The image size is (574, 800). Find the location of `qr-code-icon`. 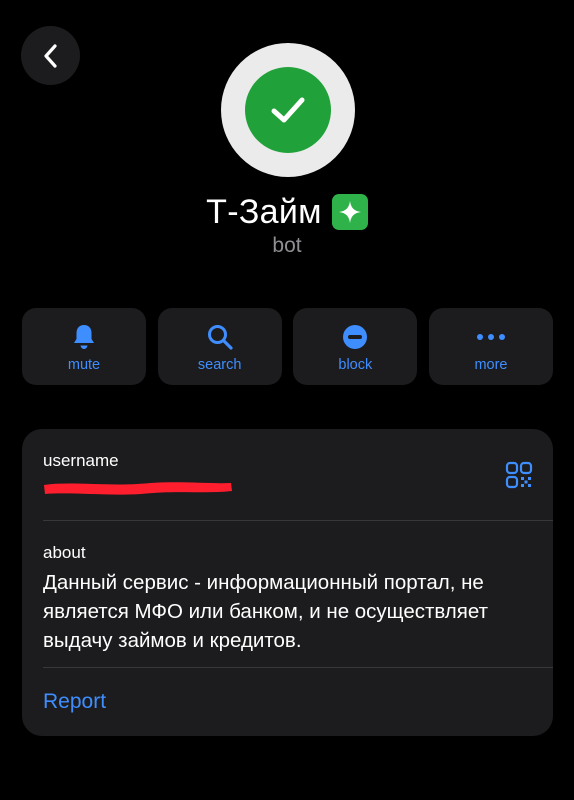

qr-code-icon is located at coordinates (519, 475).